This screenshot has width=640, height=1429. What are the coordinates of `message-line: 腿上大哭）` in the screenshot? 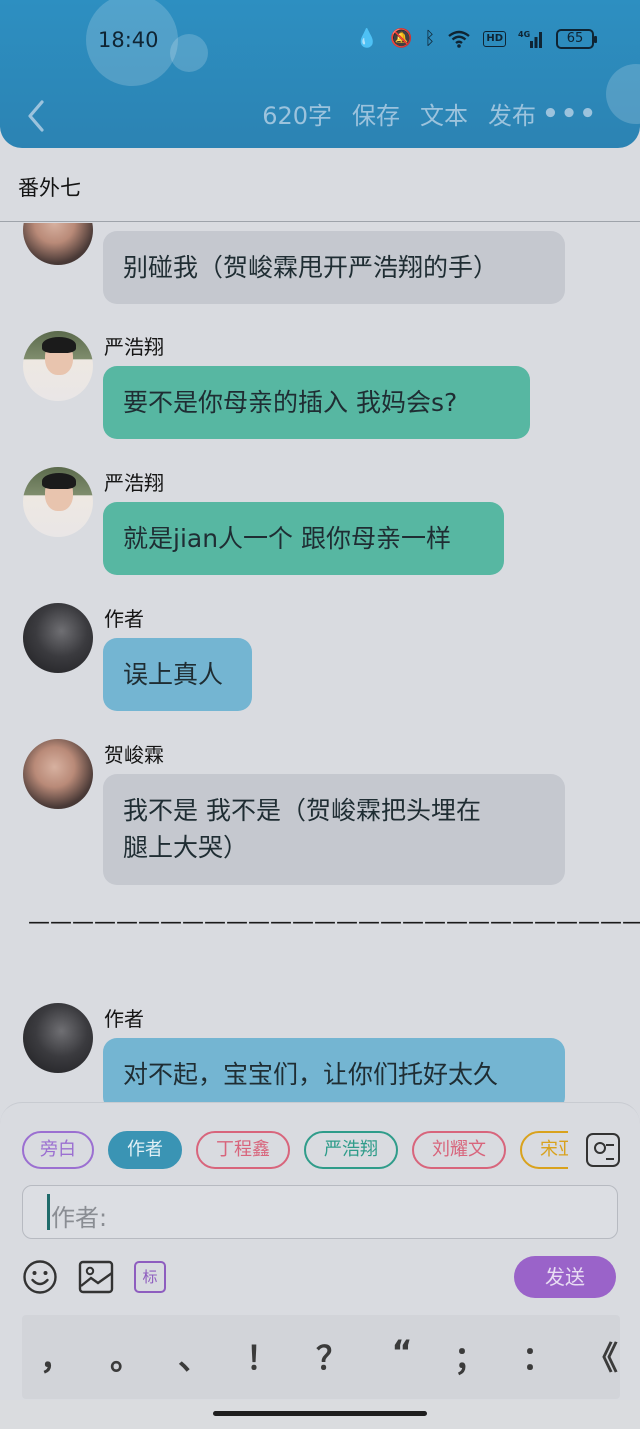 It's located at (186, 847).